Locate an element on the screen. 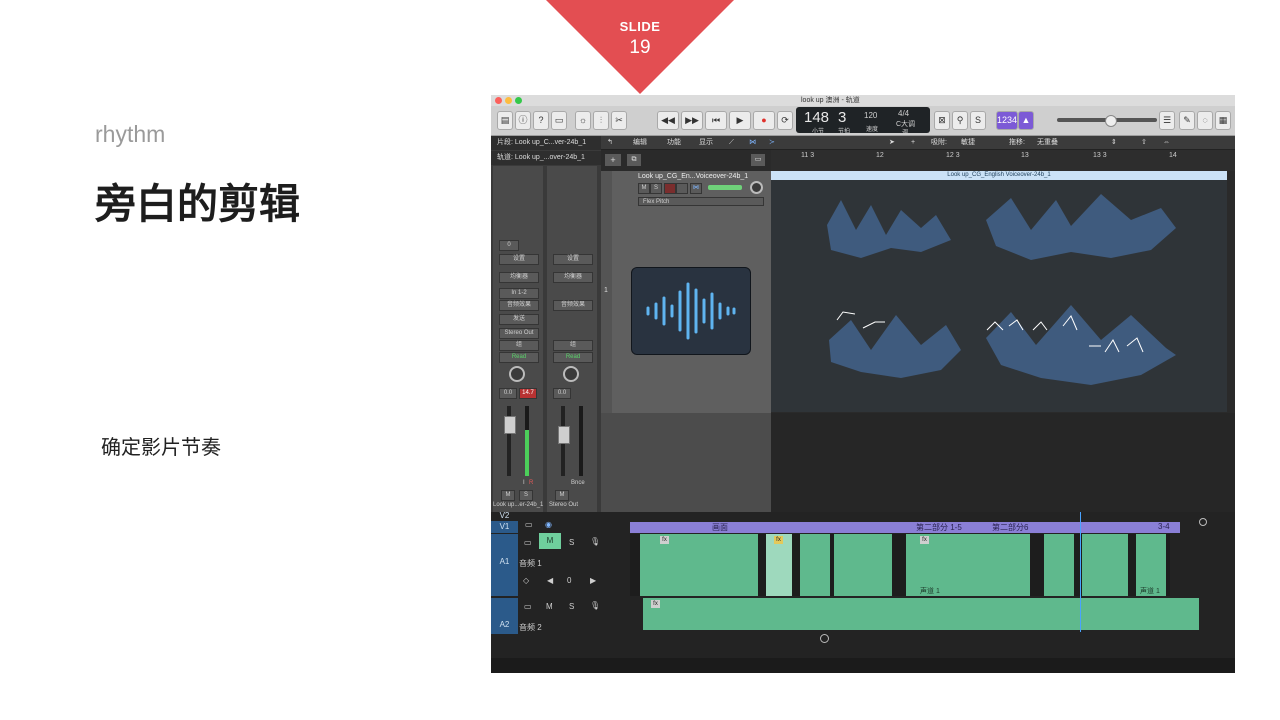 This screenshot has height=720, width=1280. replace-mode-button: ⊠ is located at coordinates (942, 120).